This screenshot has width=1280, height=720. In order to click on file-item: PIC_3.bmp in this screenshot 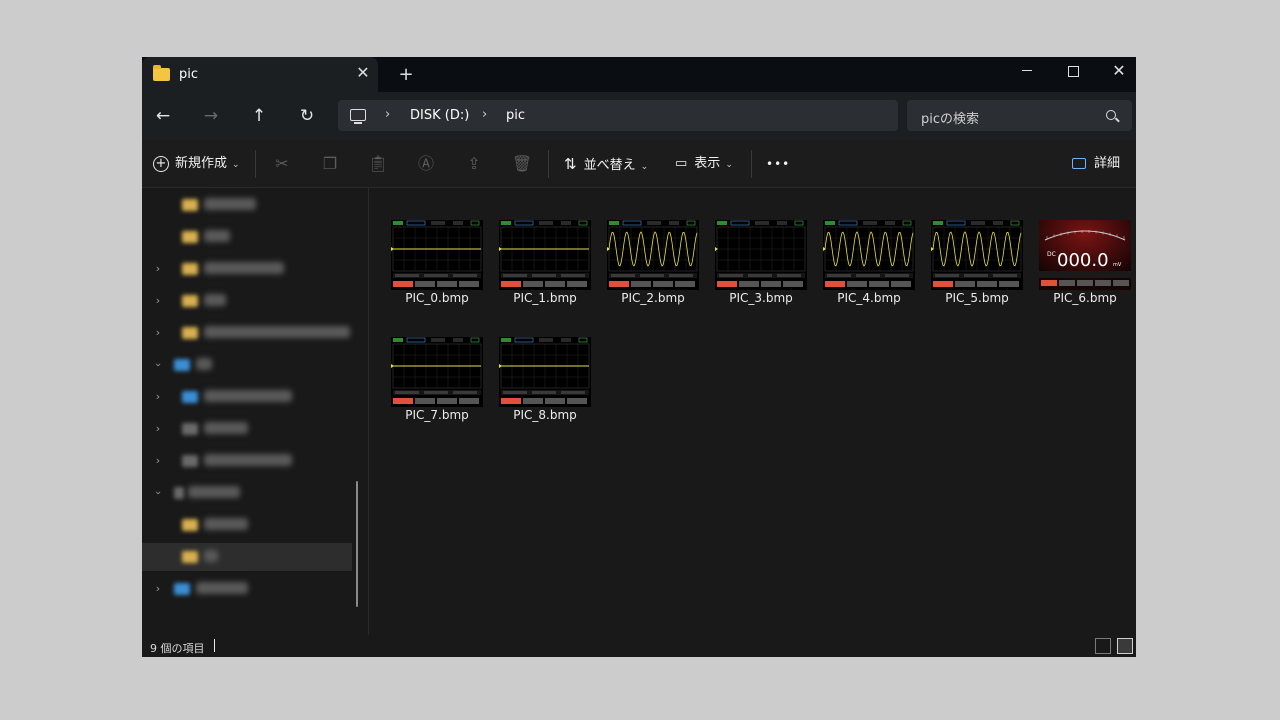, I will do `click(761, 273)`.